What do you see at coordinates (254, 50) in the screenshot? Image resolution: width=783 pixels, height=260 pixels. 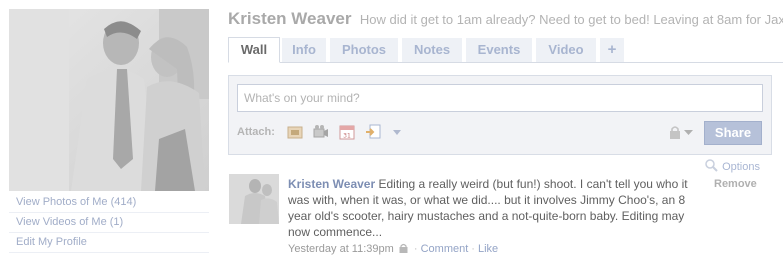 I see `tab-wall: Wall` at bounding box center [254, 50].